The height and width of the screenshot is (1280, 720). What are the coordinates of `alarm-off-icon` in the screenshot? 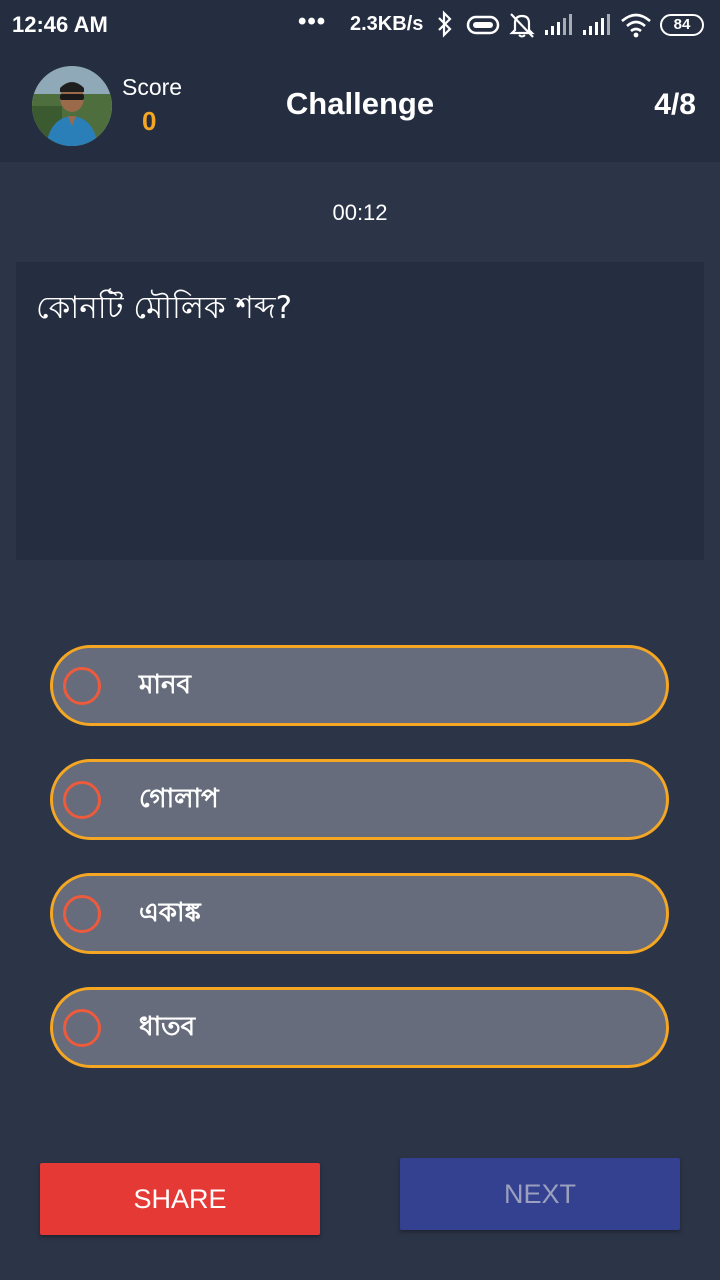 It's located at (522, 27).